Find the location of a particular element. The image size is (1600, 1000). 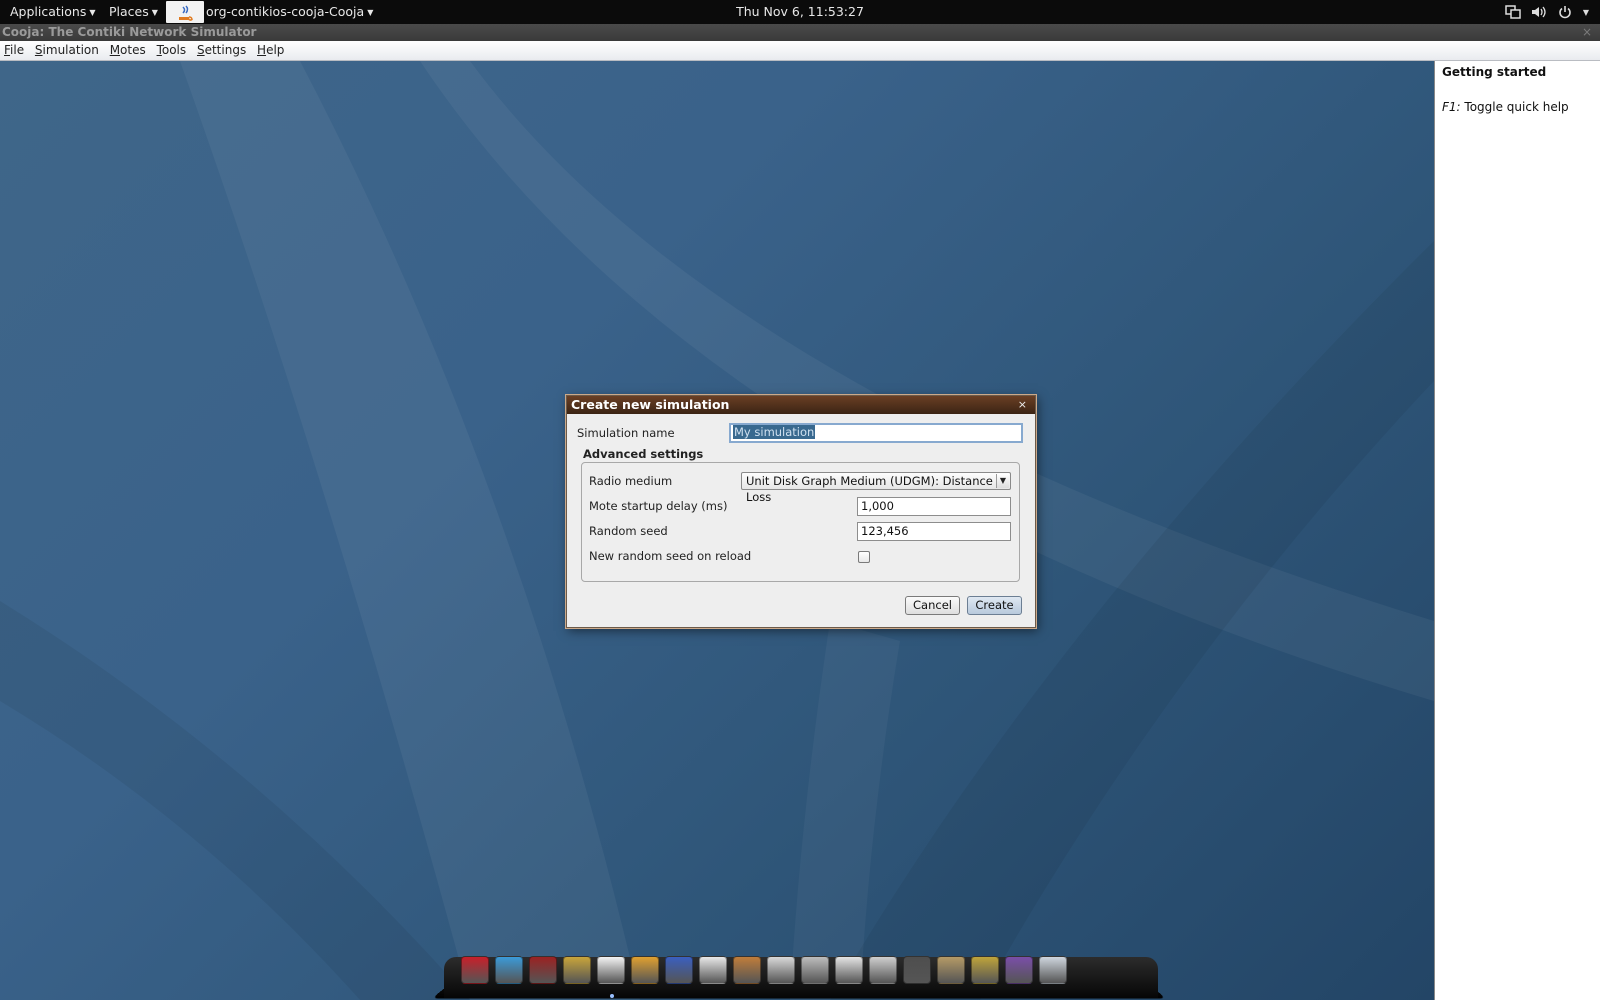

window-list-label: org-contikios-cooja-Cooja is located at coordinates (285, 11).